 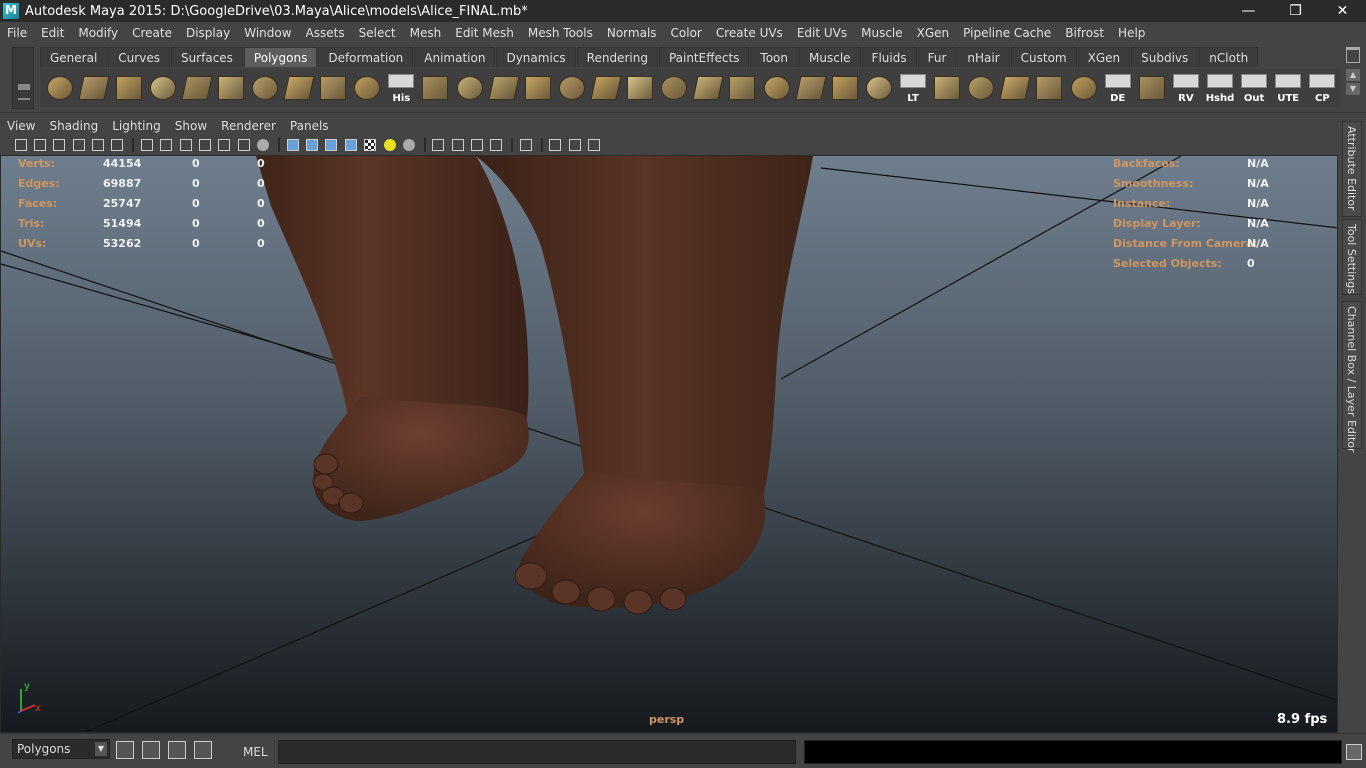 I want to click on tab-custom: Custom, so click(x=1043, y=57).